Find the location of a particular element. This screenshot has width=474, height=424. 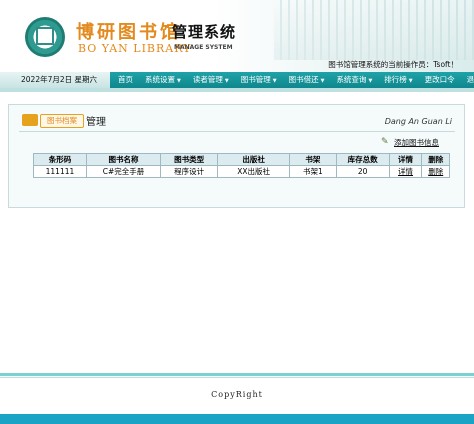

delete-link: 删除 is located at coordinates (435, 171).